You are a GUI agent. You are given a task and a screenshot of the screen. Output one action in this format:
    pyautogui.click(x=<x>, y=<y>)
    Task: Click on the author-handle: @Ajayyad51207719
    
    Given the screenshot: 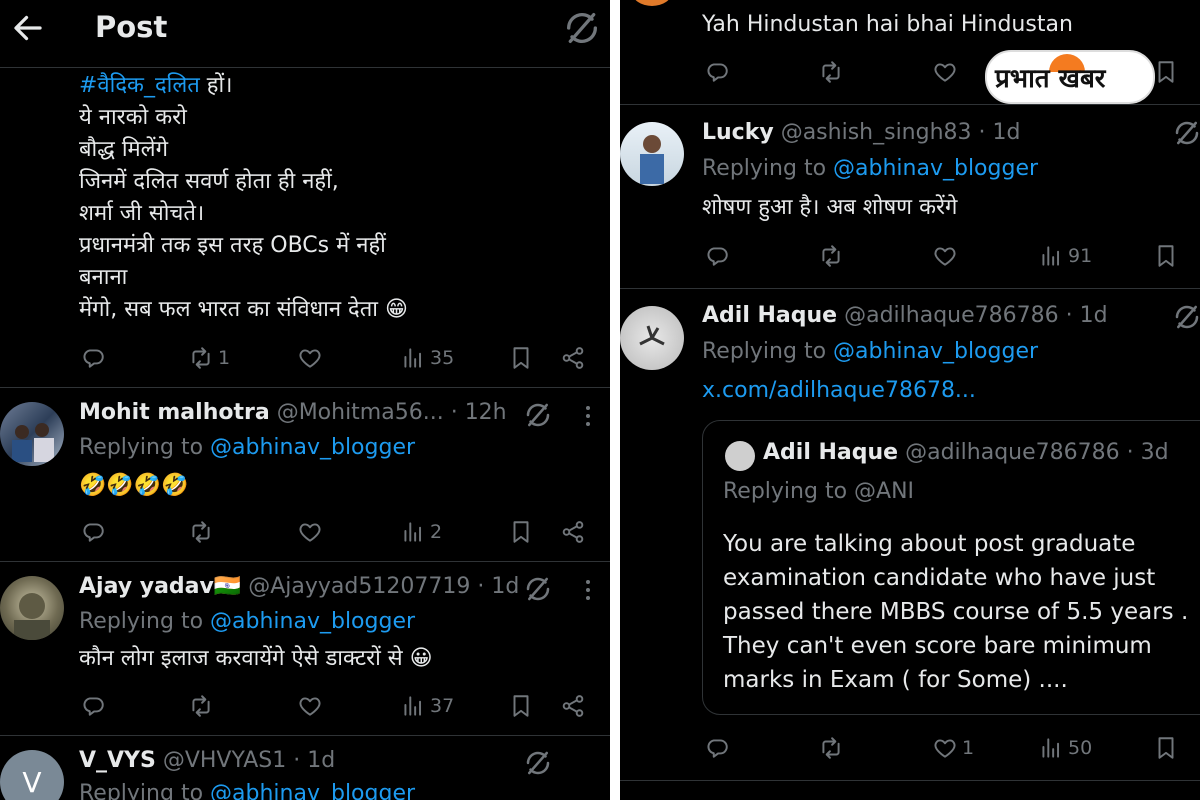 What is the action you would take?
    pyautogui.click(x=359, y=586)
    